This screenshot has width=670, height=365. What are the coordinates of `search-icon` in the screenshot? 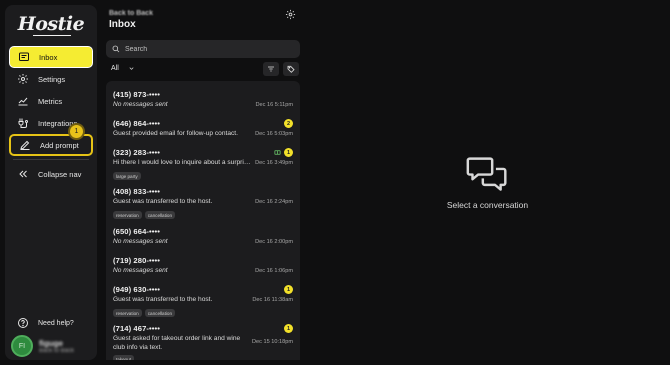 It's located at (116, 49).